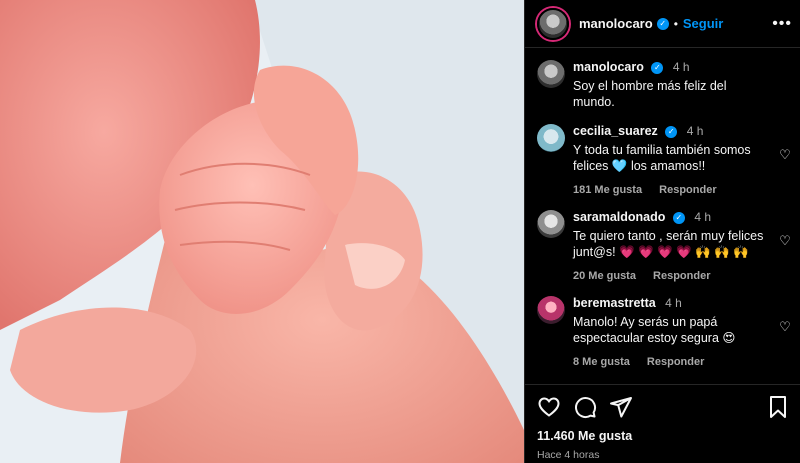 This screenshot has height=463, width=800. Describe the element at coordinates (619, 217) in the screenshot. I see `commenter-username: saramaldonado` at that location.